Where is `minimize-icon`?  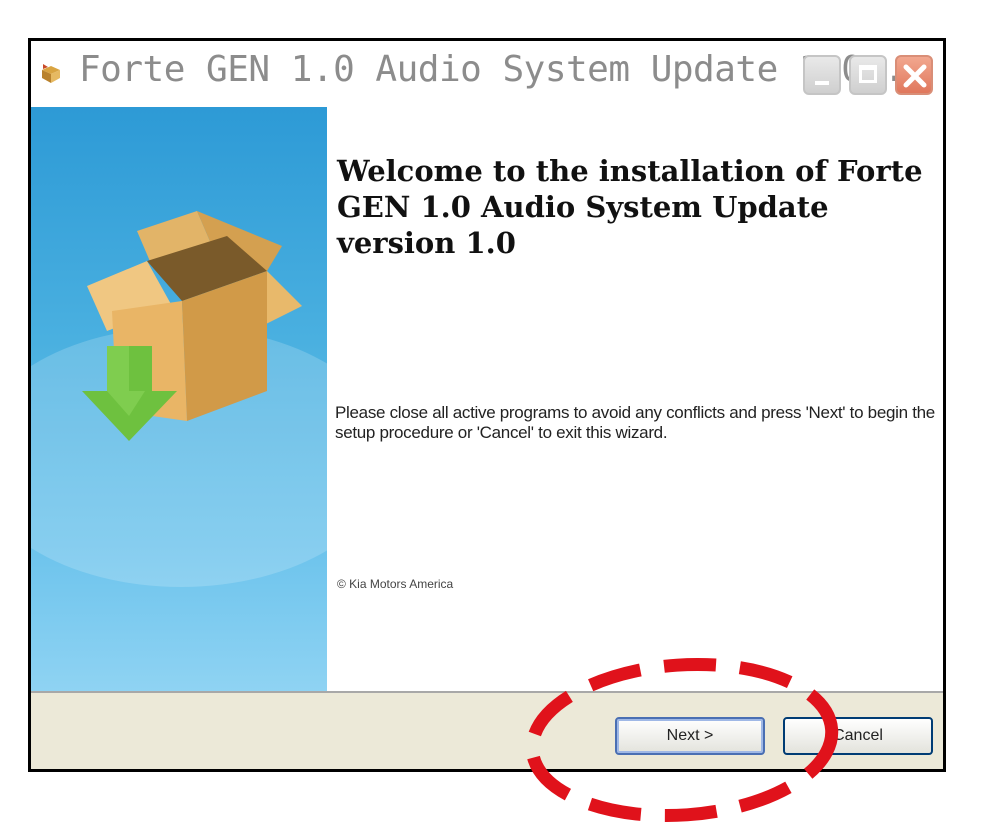
minimize-icon is located at coordinates (822, 83).